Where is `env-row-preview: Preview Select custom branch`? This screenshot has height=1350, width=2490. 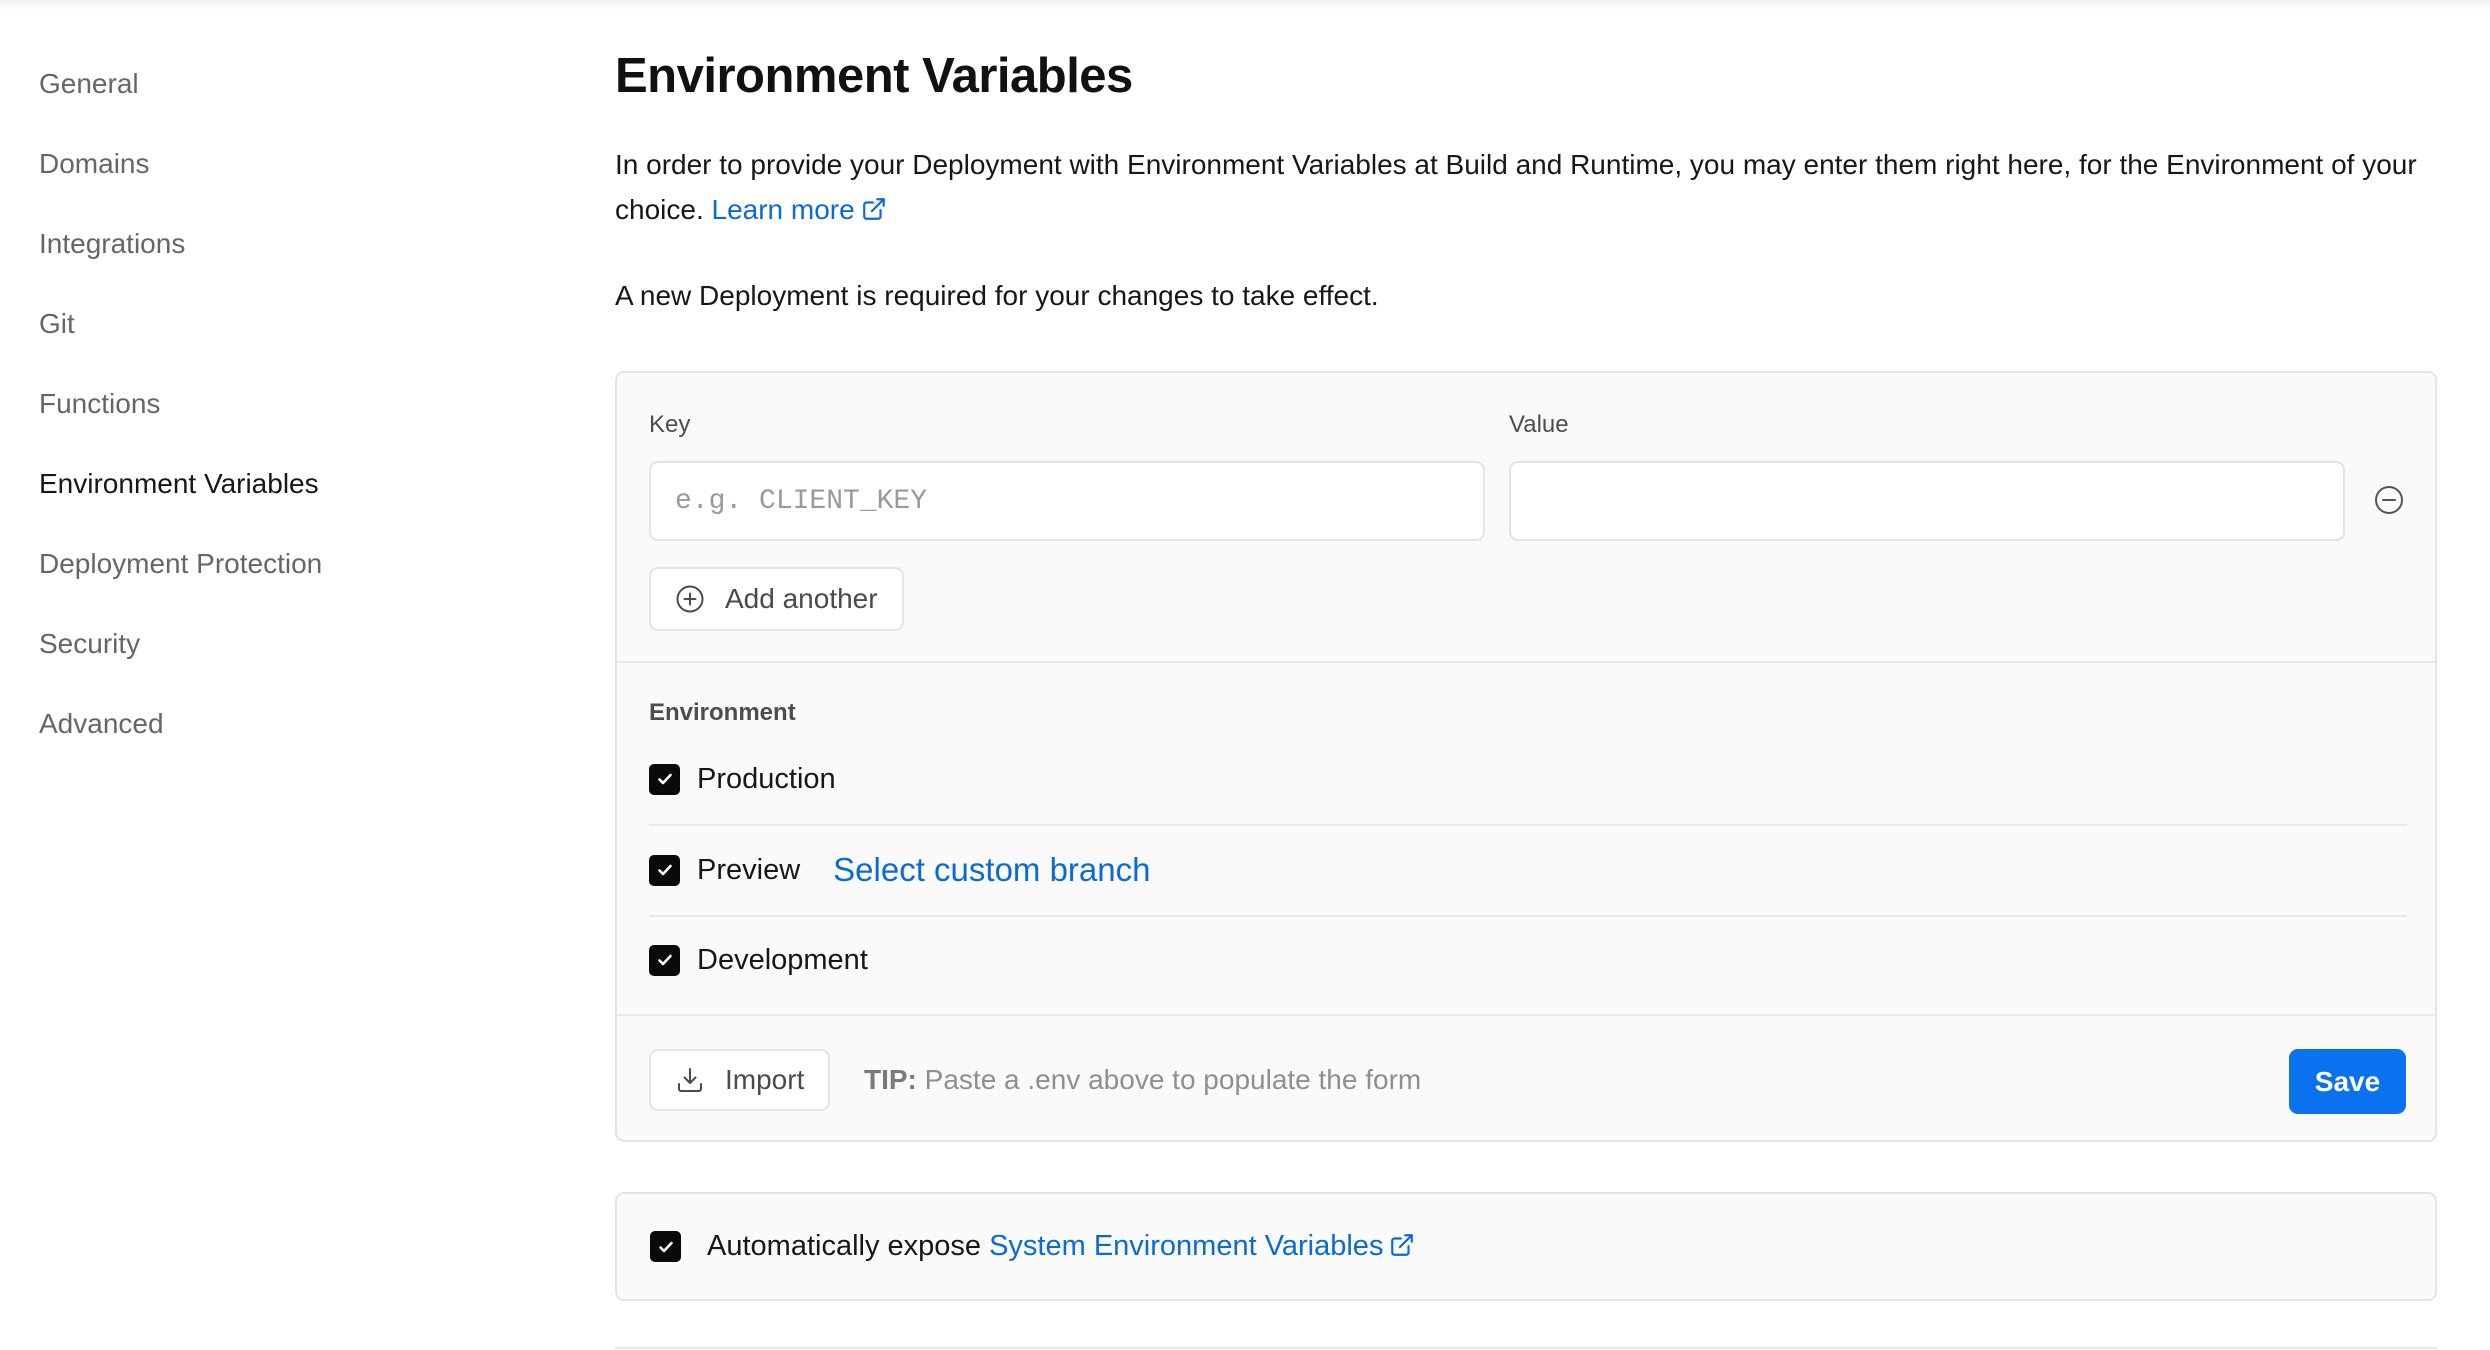 env-row-preview: Preview Select custom branch is located at coordinates (1528, 870).